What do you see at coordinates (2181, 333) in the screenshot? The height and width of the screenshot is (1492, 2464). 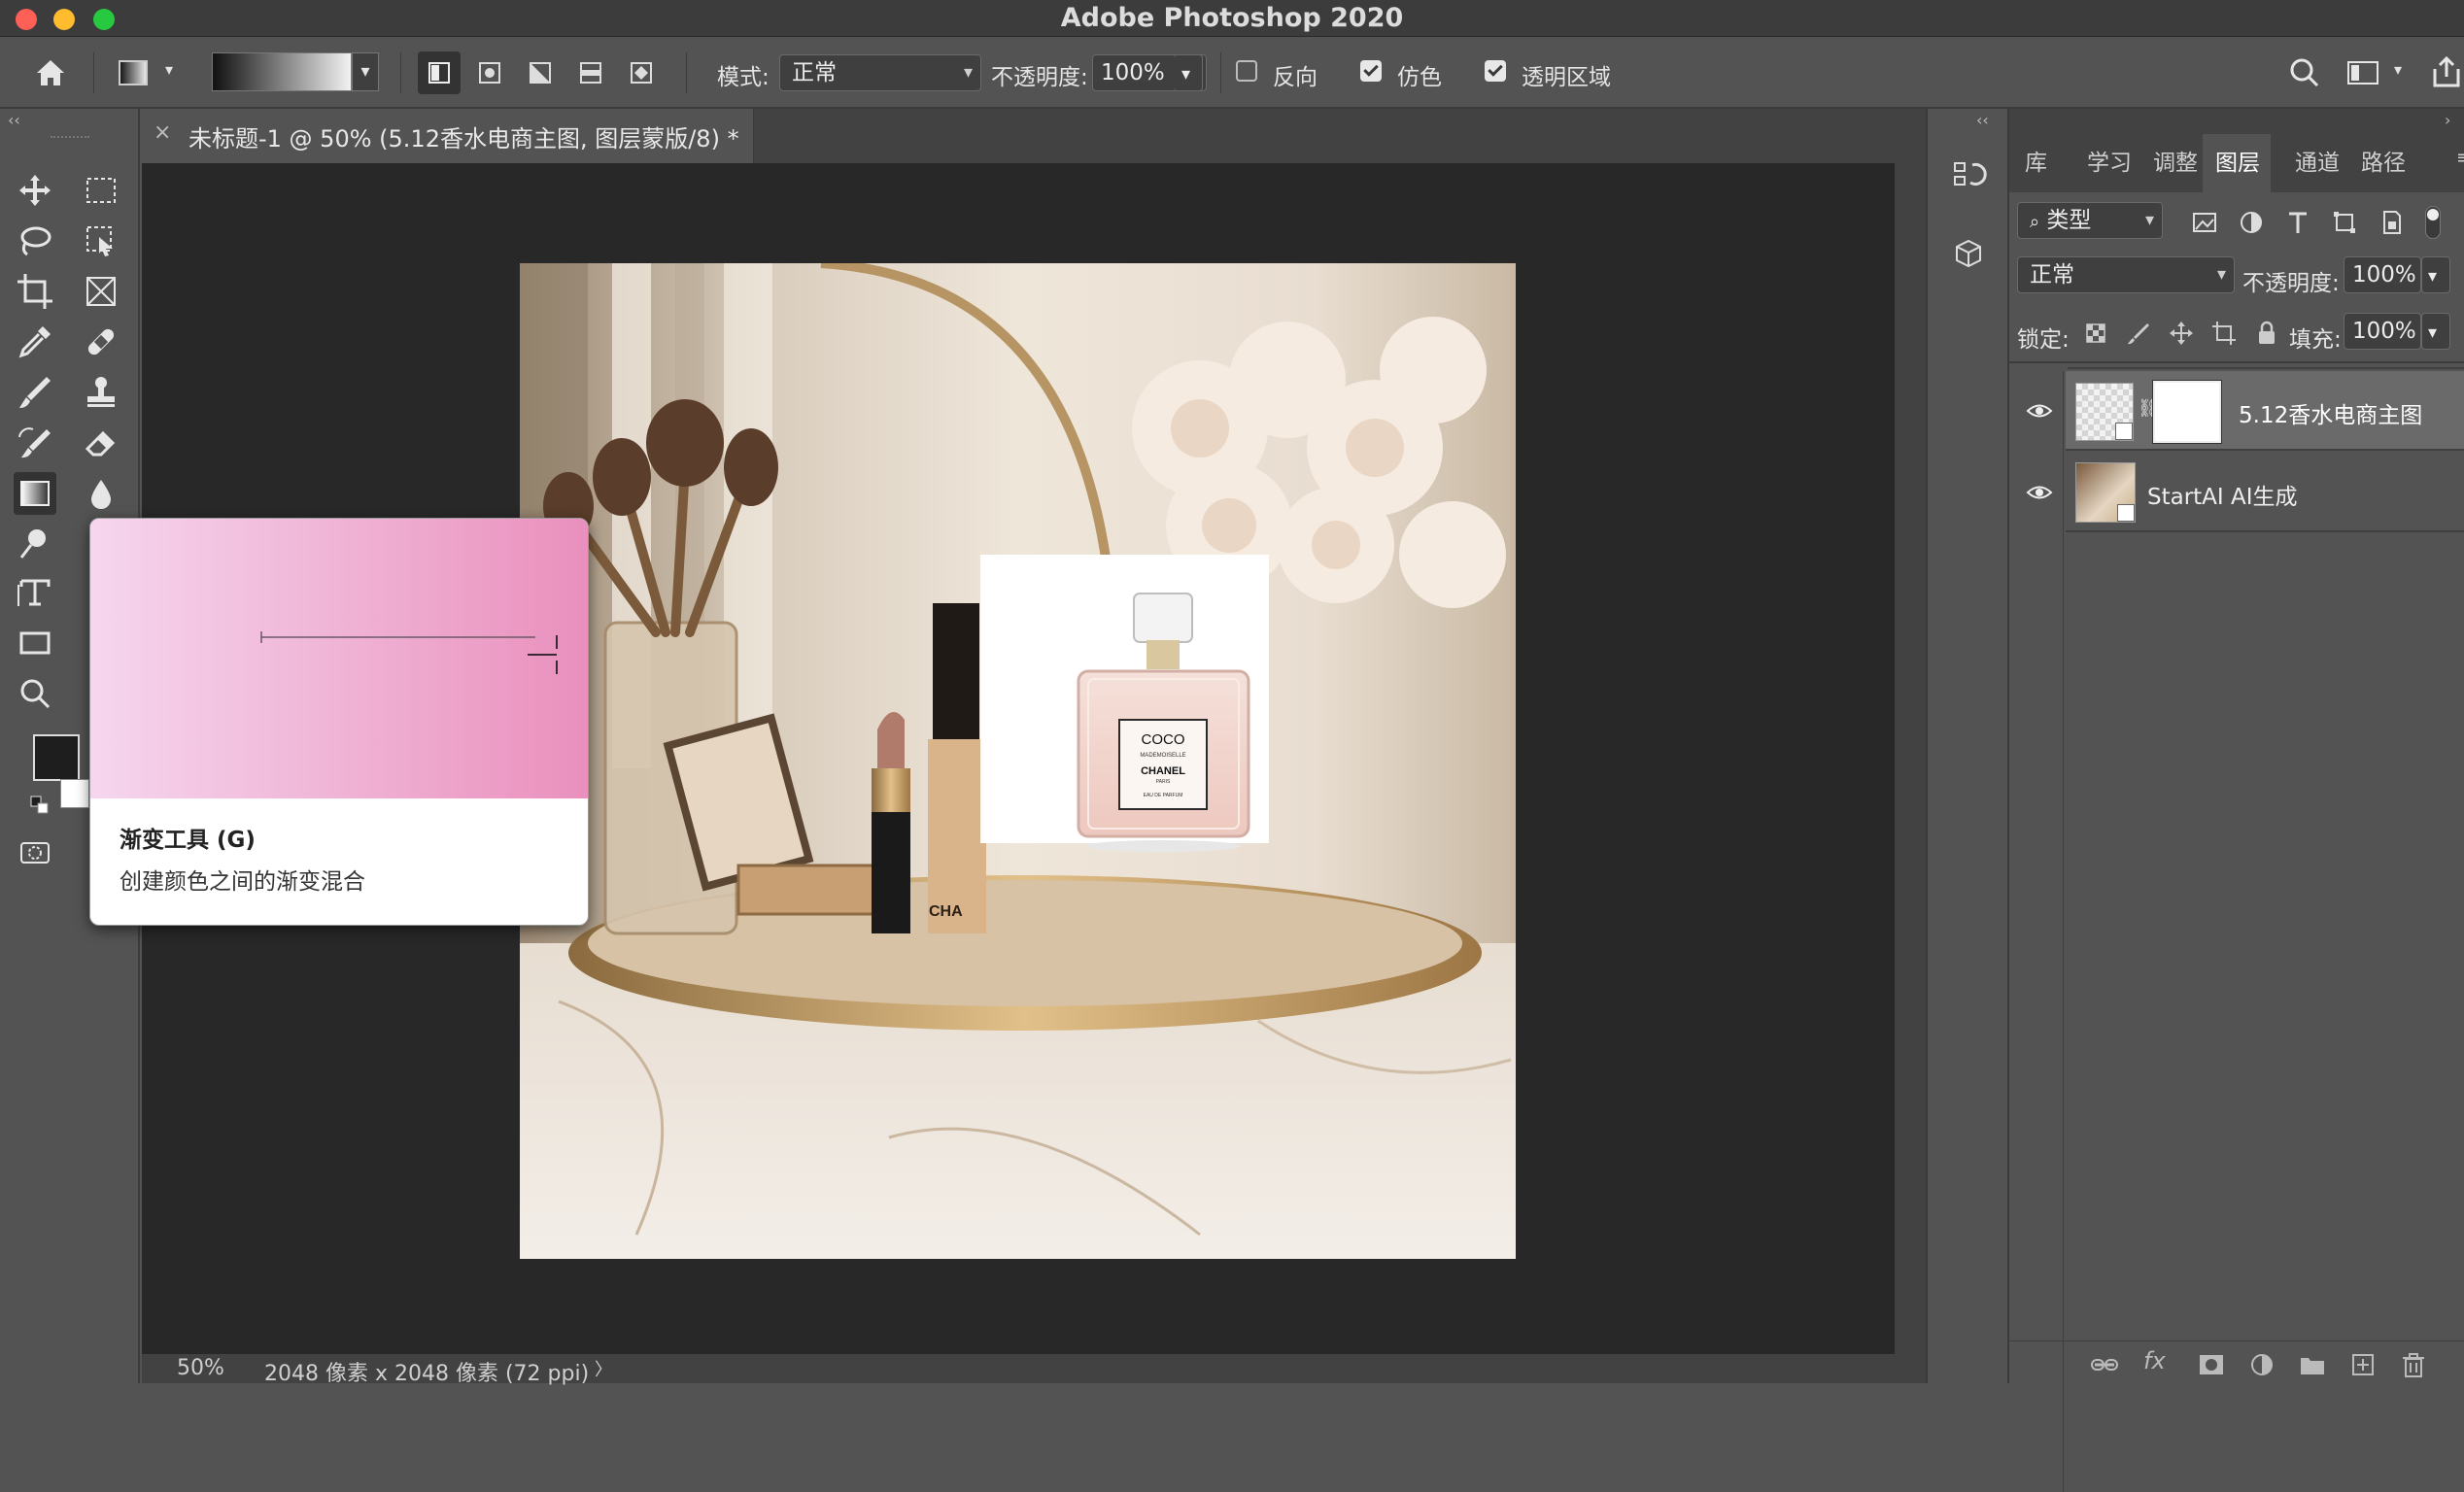 I see `lock-position-icon` at bounding box center [2181, 333].